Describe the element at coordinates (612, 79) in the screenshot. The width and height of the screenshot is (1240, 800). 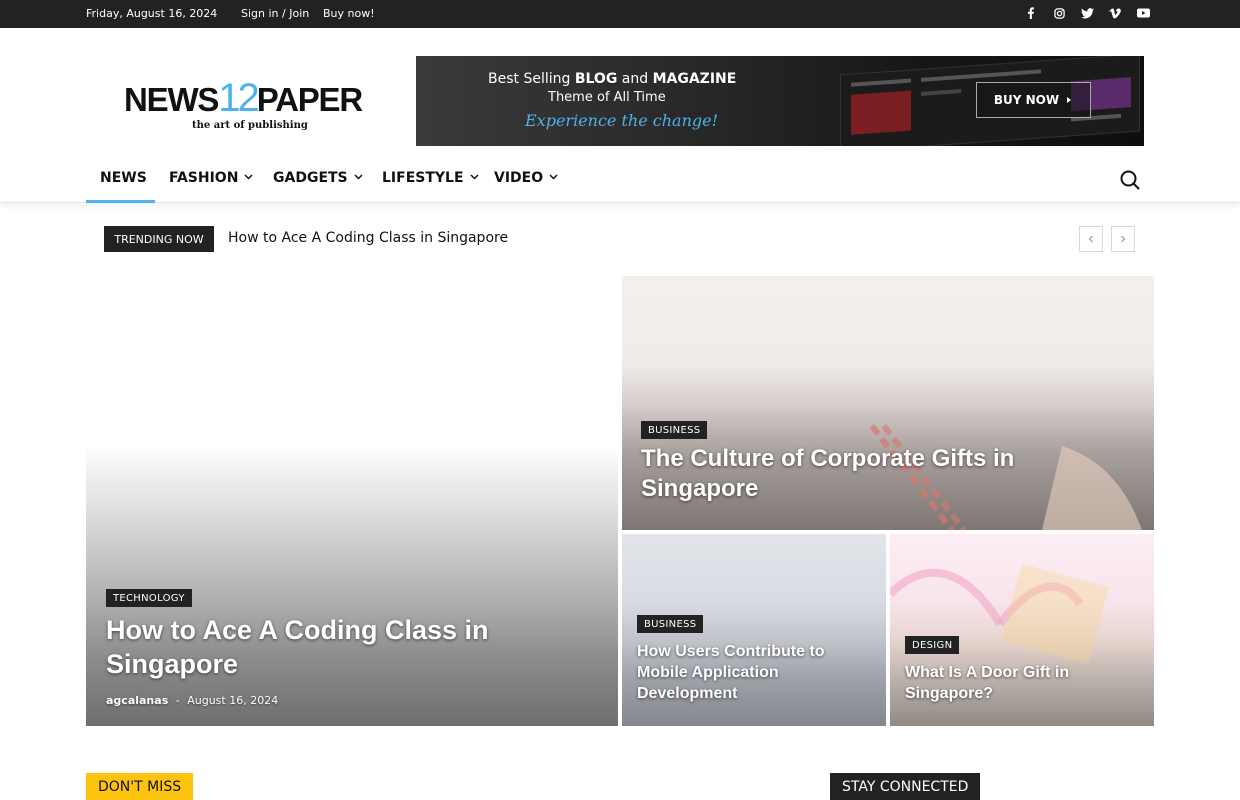
I see `banner-headline: Best Selling BLOG and MAGAZINE` at that location.